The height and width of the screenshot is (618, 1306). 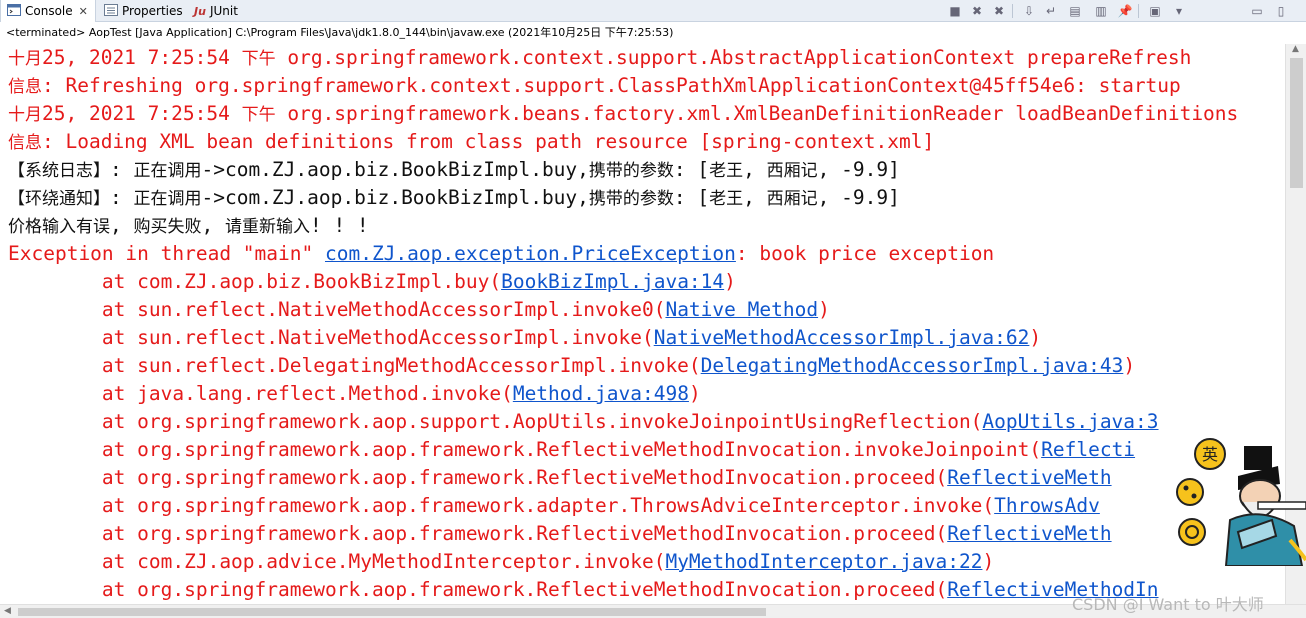 I want to click on console-icon, so click(x=14, y=11).